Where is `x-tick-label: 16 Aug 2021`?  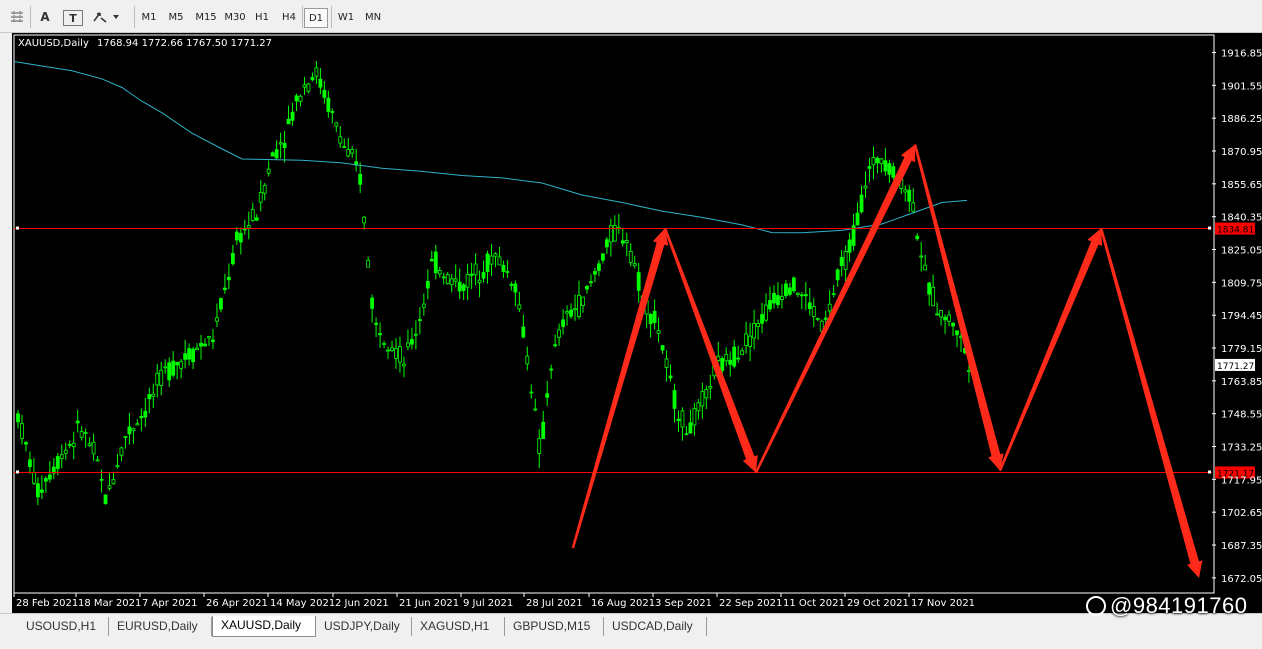
x-tick-label: 16 Aug 2021 is located at coordinates (623, 603).